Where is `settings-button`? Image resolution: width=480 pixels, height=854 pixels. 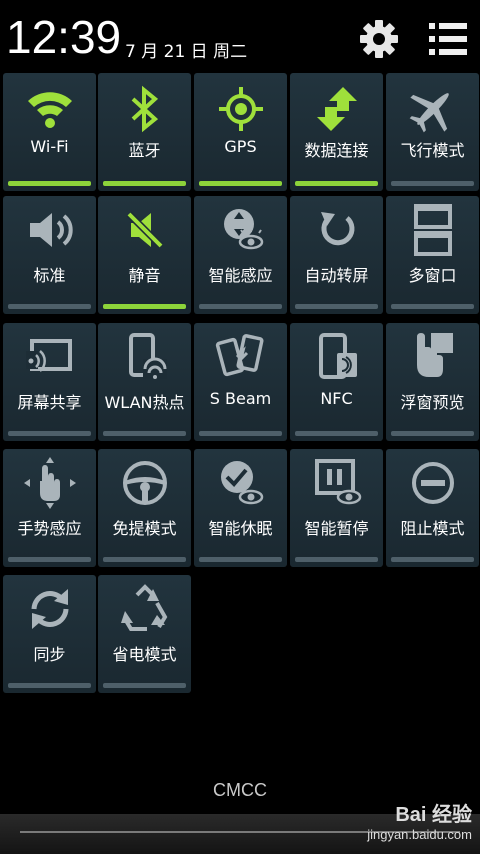
settings-button is located at coordinates (379, 39).